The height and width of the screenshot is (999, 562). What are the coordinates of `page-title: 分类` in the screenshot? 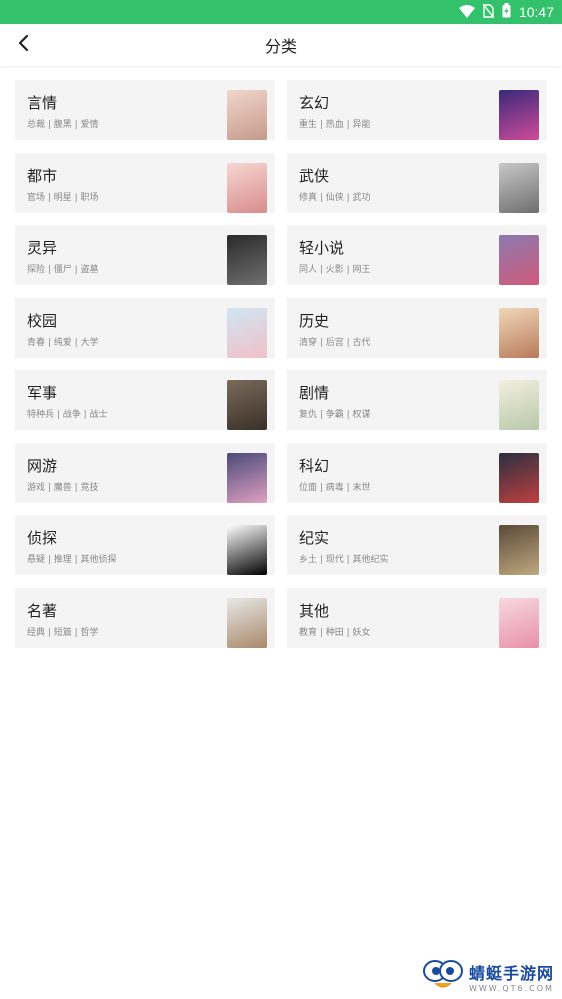 It's located at (280, 46).